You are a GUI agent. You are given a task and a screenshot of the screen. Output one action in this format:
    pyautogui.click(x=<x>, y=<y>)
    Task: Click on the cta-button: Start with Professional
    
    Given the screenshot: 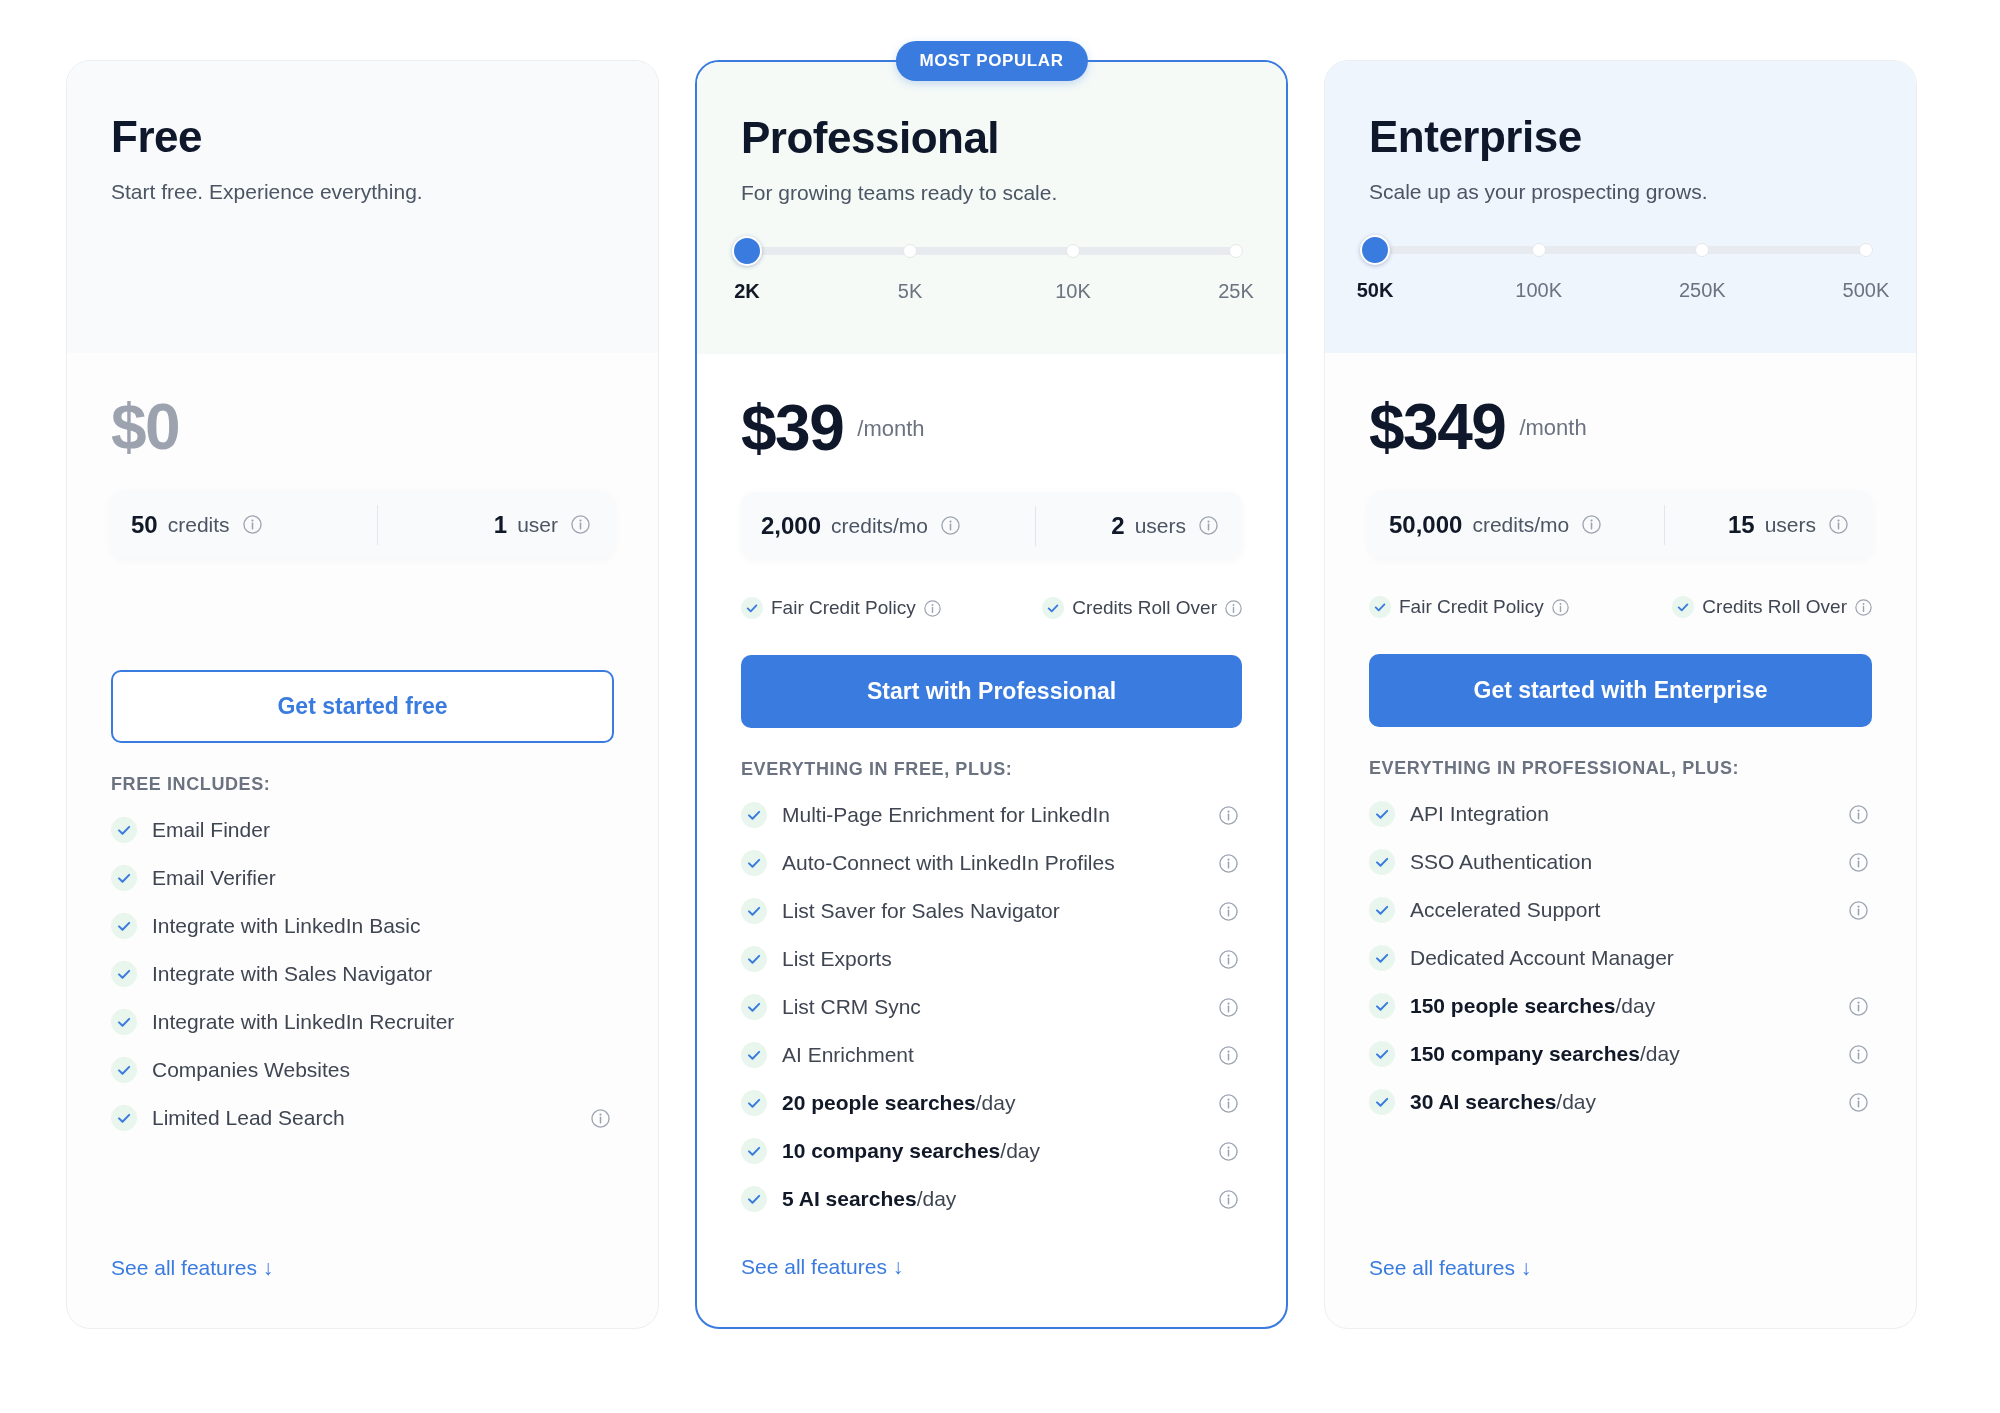 What is the action you would take?
    pyautogui.click(x=991, y=691)
    